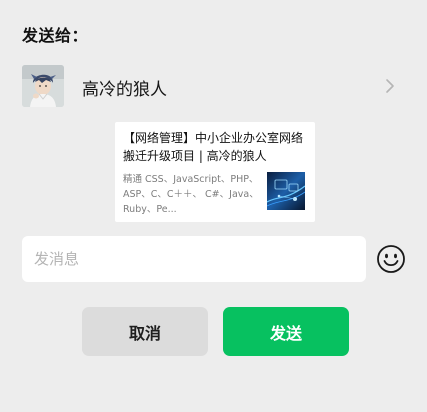  Describe the element at coordinates (55, 35) in the screenshot. I see `dialog-title: 发送给：` at that location.